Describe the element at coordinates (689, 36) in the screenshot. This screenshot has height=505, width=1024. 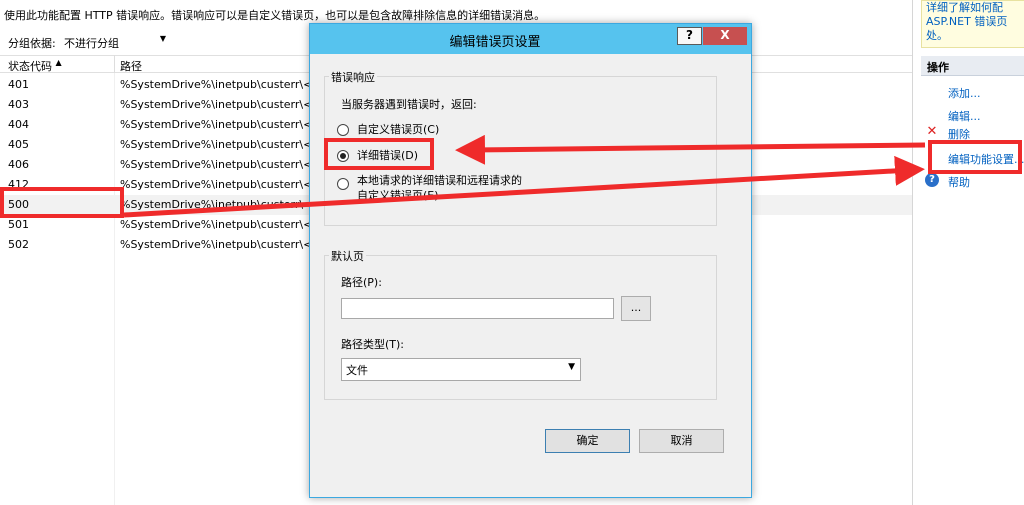
I see `help-button: ?` at that location.